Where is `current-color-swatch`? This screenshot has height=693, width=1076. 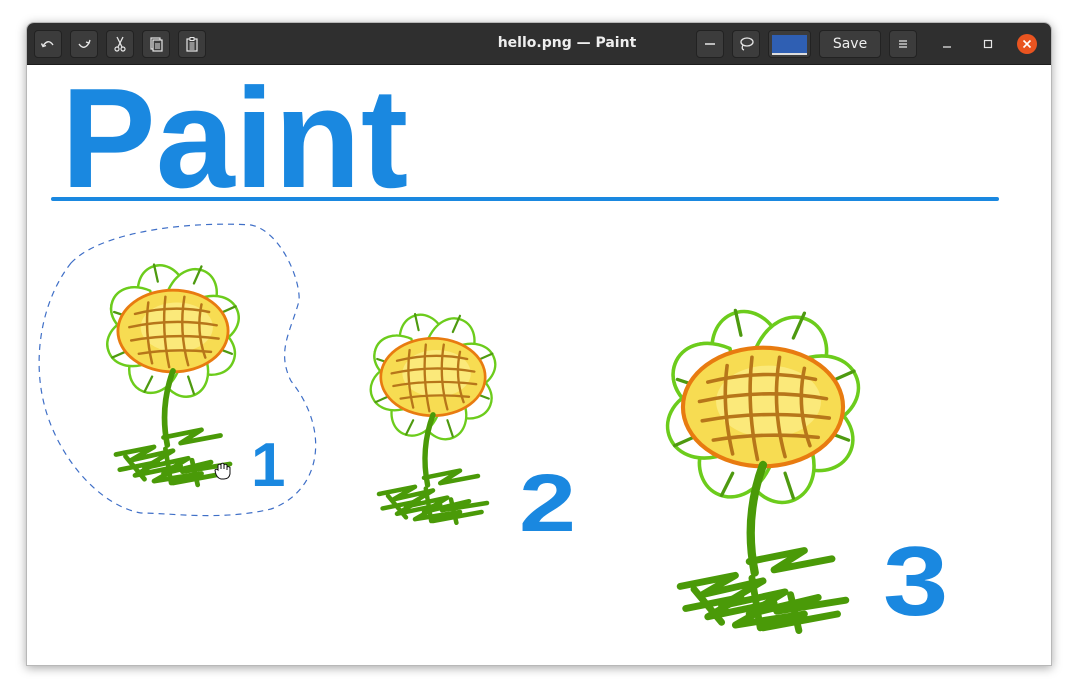 current-color-swatch is located at coordinates (789, 45).